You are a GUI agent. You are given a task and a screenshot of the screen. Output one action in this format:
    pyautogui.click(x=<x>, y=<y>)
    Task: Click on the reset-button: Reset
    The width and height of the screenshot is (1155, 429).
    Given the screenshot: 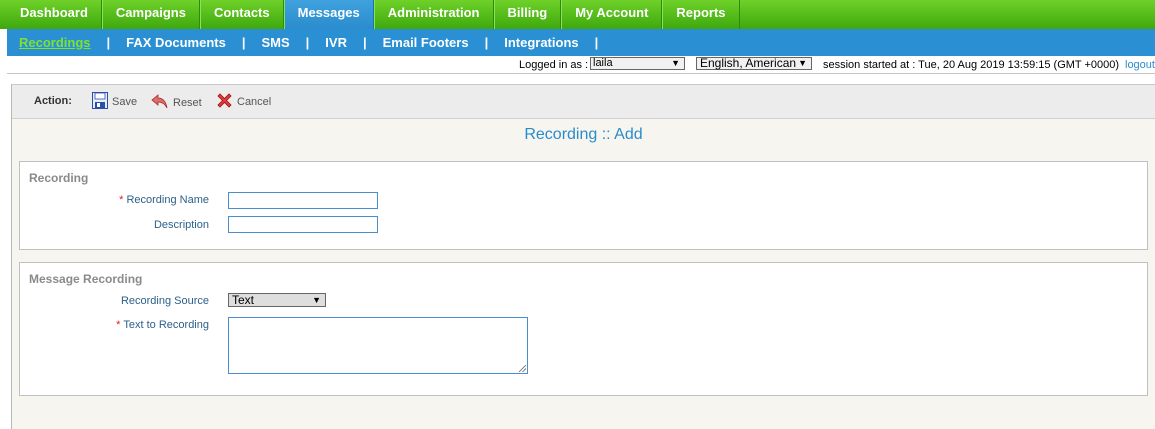 What is the action you would take?
    pyautogui.click(x=176, y=102)
    